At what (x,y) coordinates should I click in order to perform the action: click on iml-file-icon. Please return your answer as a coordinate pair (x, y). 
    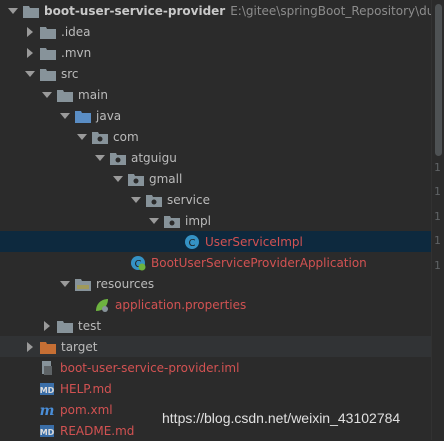
    Looking at the image, I should click on (47, 368).